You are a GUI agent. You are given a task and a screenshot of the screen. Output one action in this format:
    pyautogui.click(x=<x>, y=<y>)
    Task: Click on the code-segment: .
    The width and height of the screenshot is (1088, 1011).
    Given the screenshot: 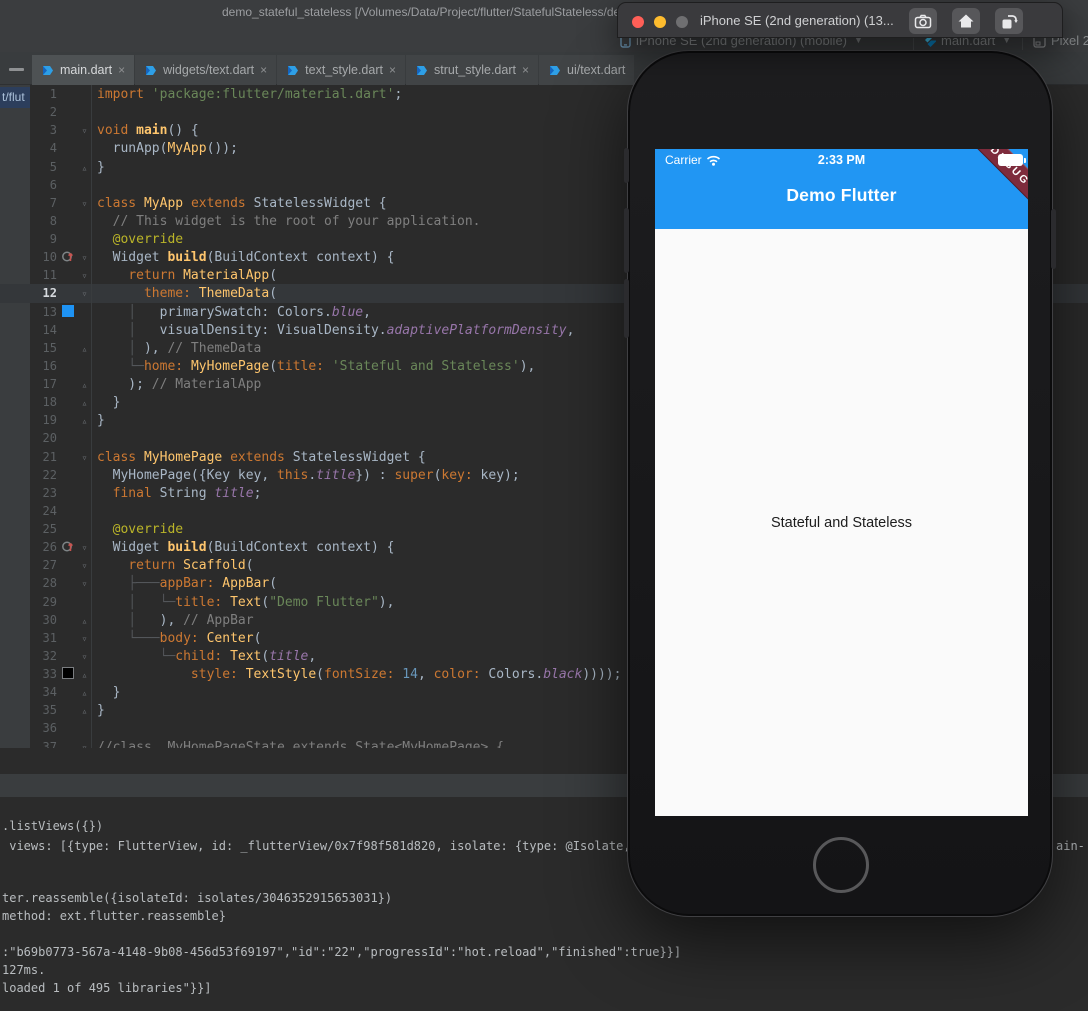 What is the action you would take?
    pyautogui.click(x=312, y=475)
    